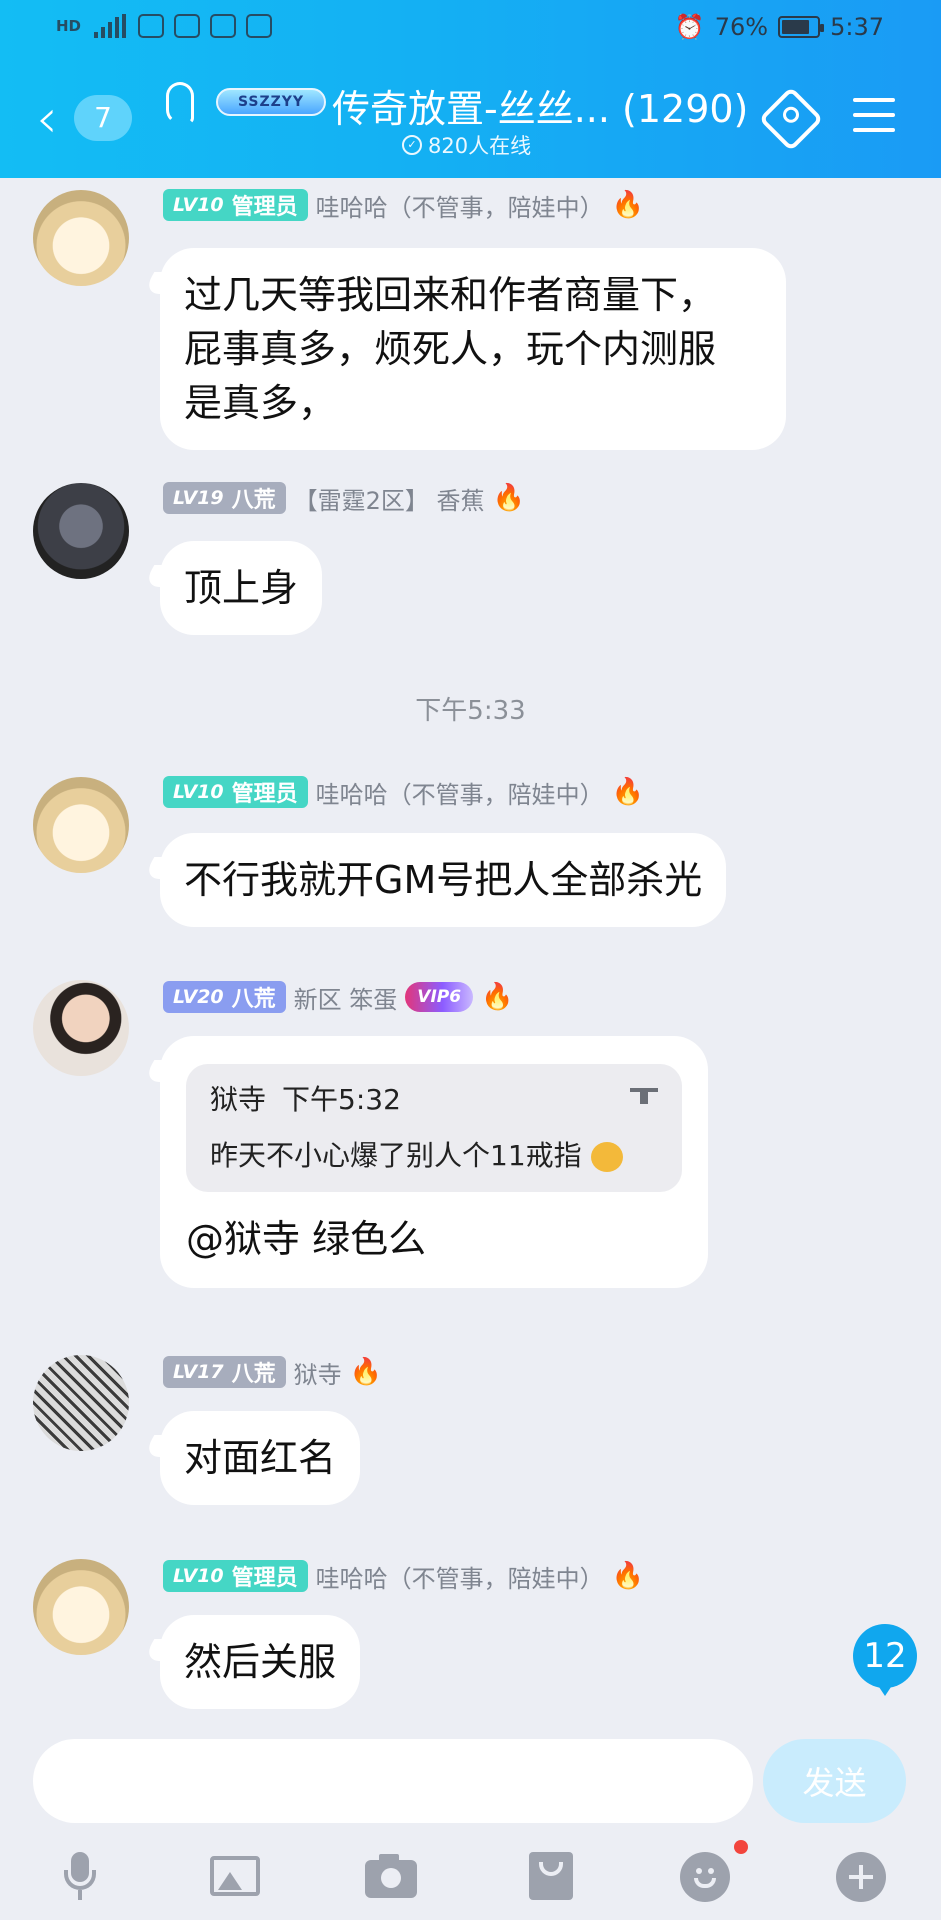 Image resolution: width=941 pixels, height=1920 pixels. What do you see at coordinates (480, 146) in the screenshot?
I see `online-label: 820人在线` at bounding box center [480, 146].